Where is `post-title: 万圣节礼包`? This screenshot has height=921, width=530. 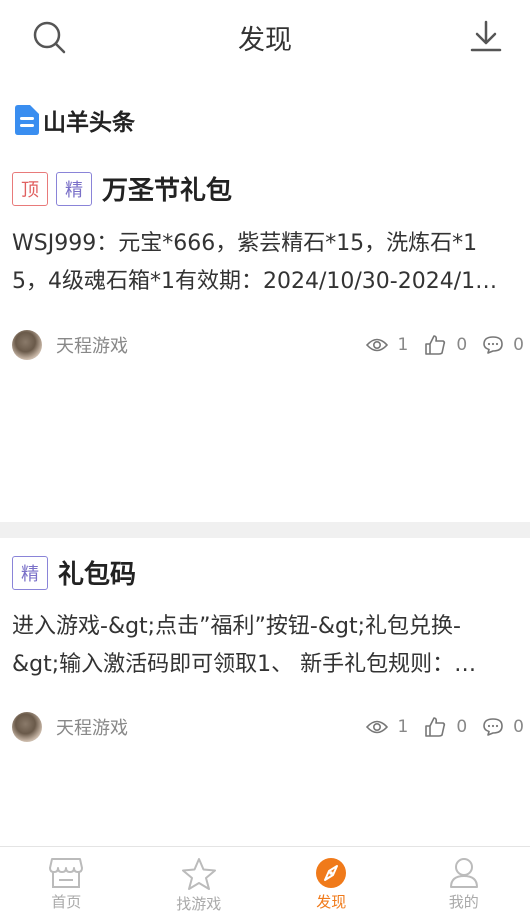 post-title: 万圣节礼包 is located at coordinates (167, 188).